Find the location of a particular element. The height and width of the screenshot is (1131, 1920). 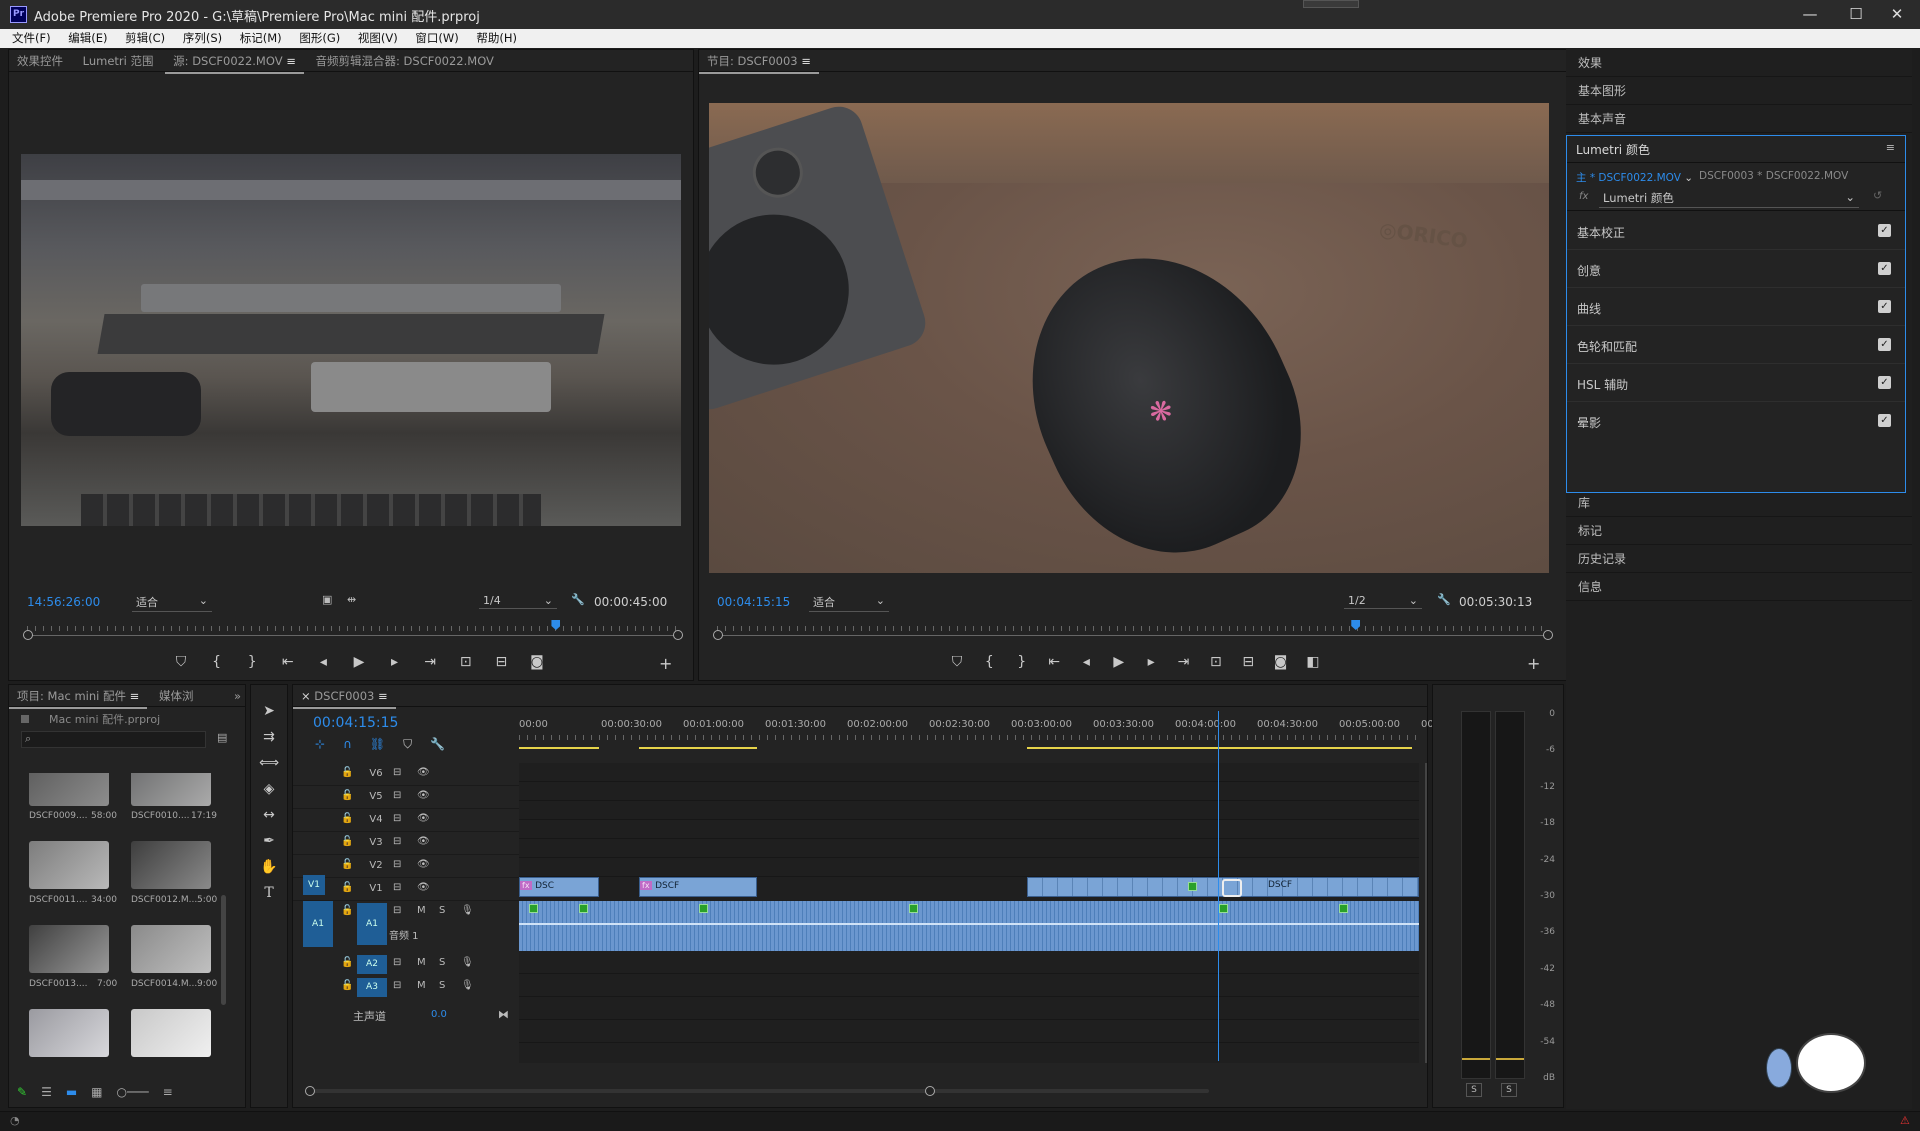

track-label: V6 is located at coordinates (376, 773).